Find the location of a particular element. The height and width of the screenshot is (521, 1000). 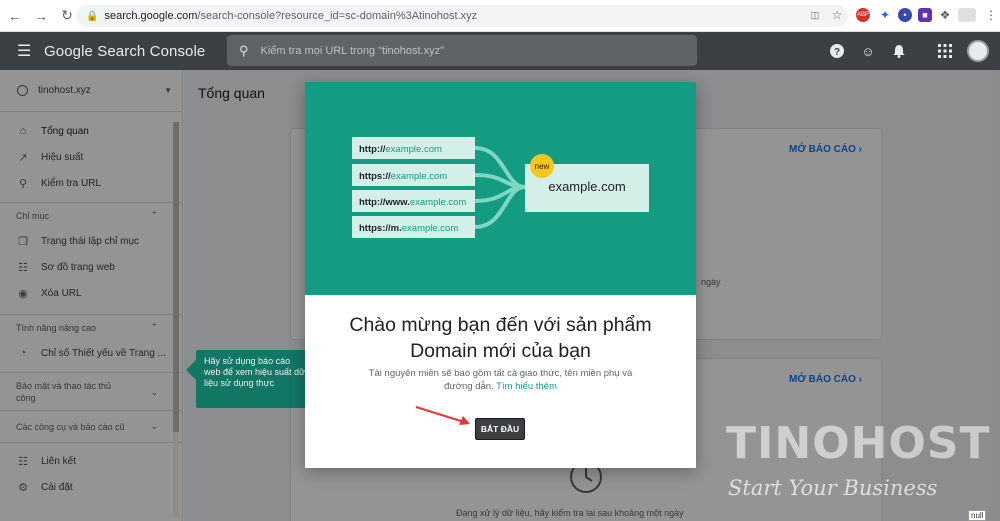

url-inspect-search: ⚲ is located at coordinates (462, 50).